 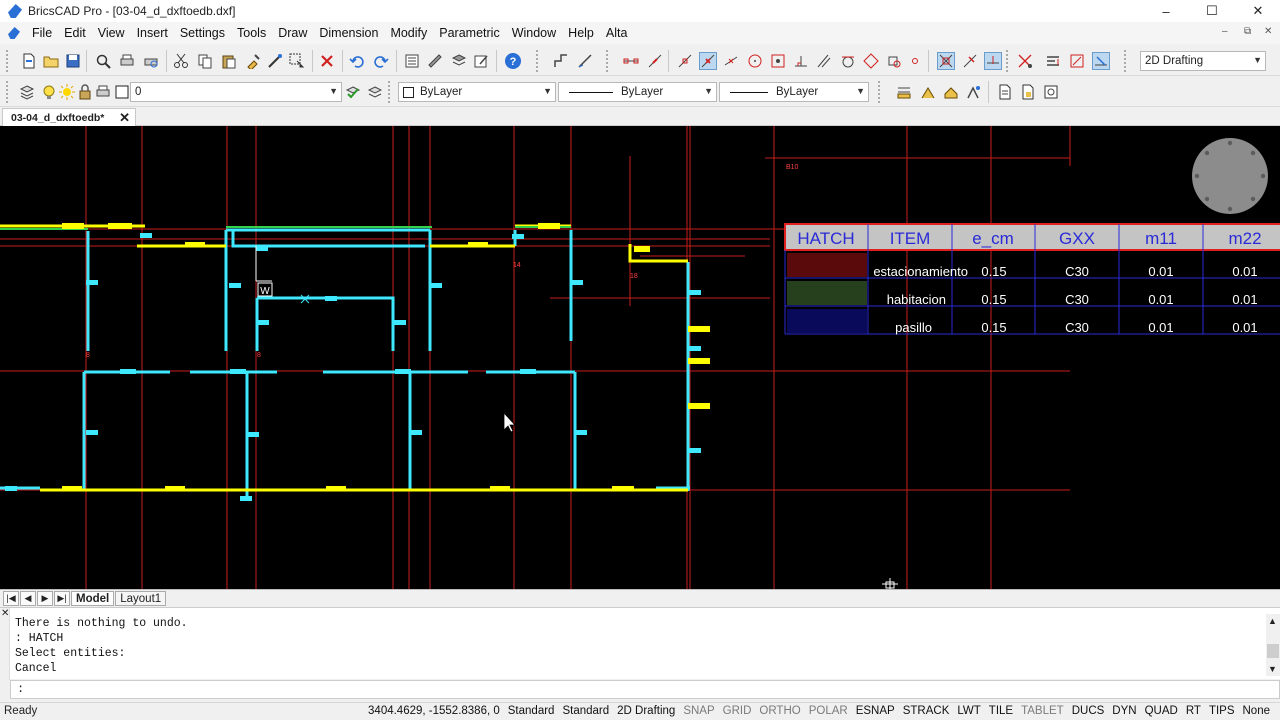 What do you see at coordinates (348, 33) in the screenshot?
I see `menu-dimension: Dimension` at bounding box center [348, 33].